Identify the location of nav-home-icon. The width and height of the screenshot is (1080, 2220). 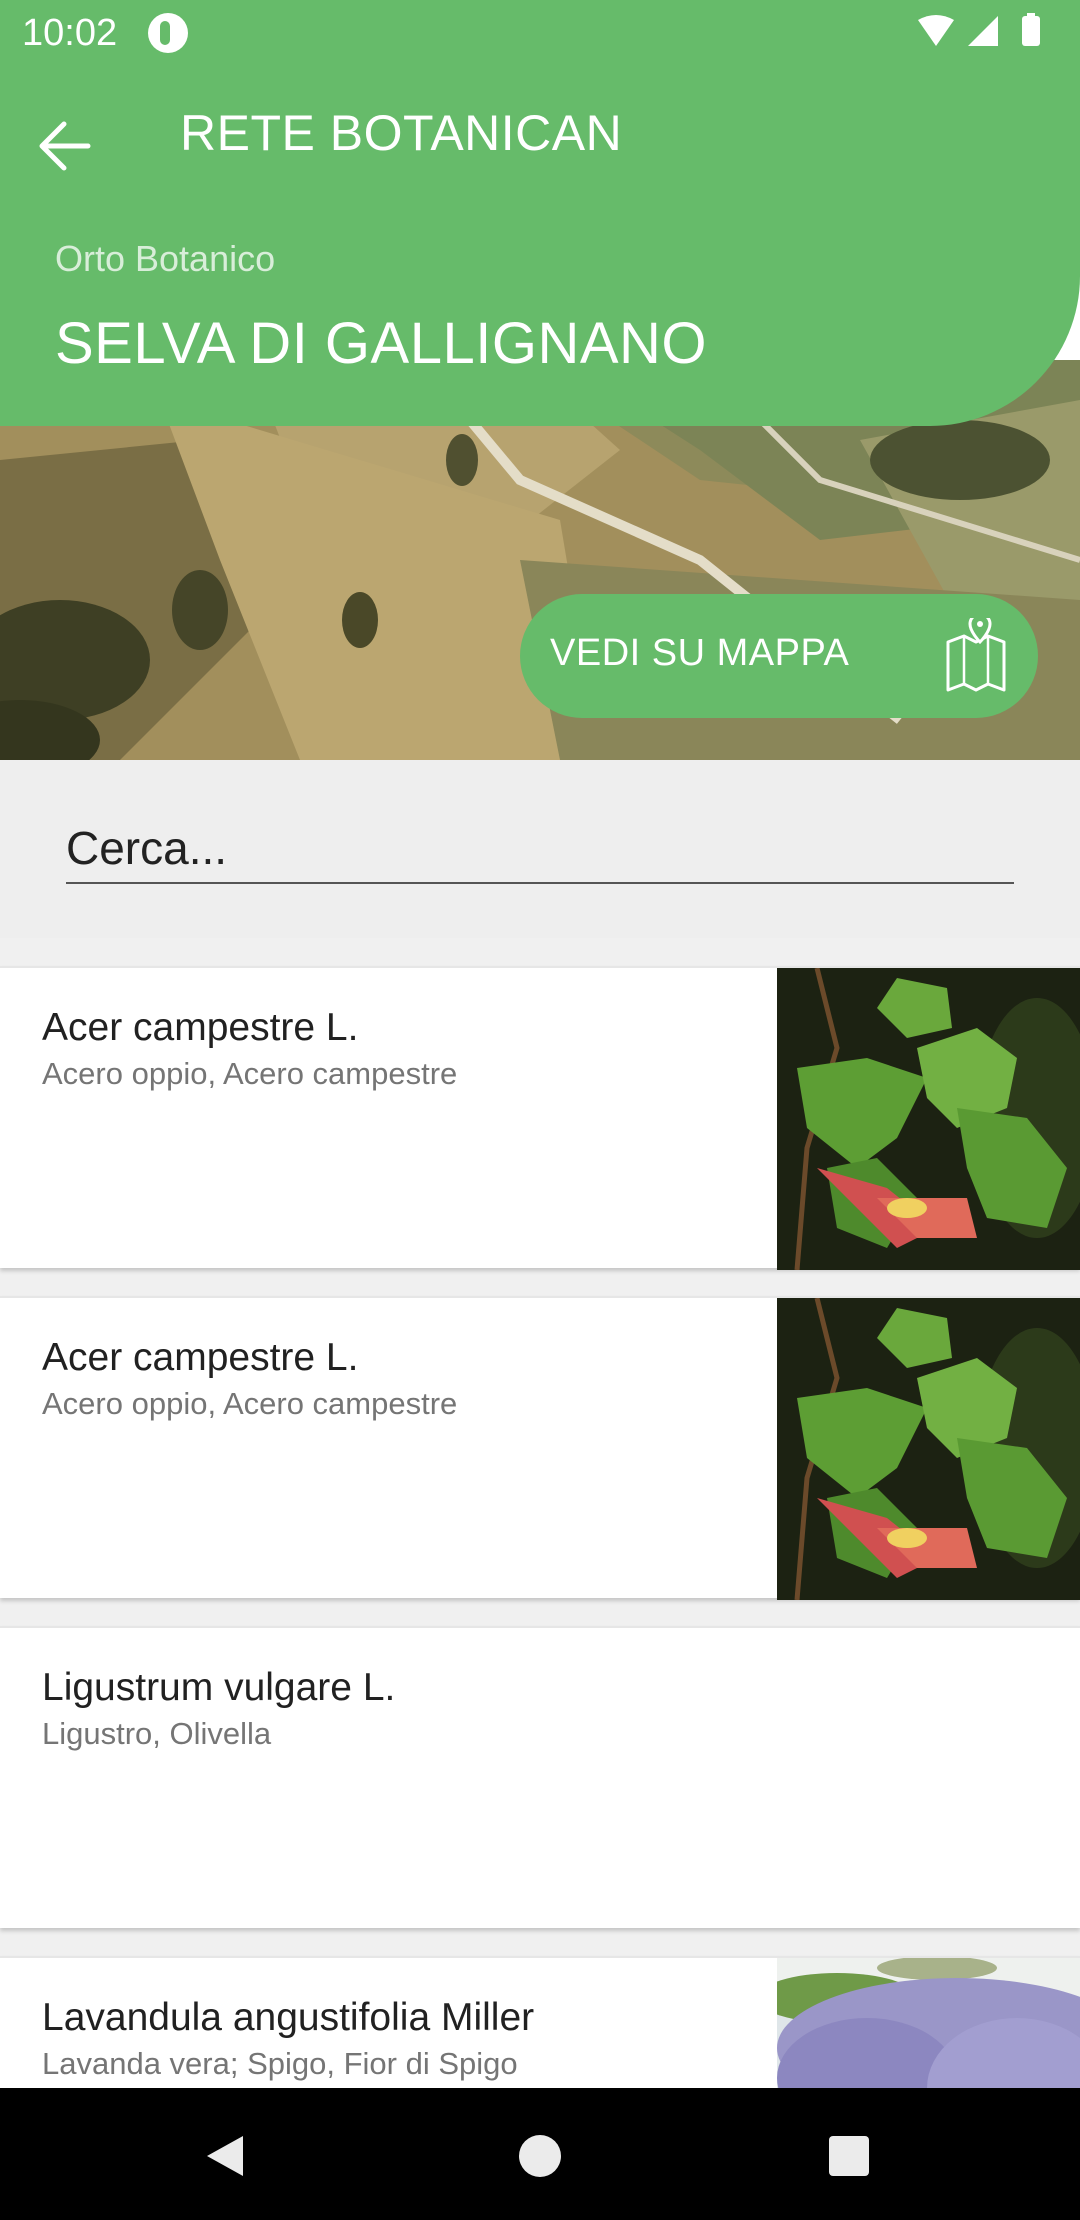
(540, 2156).